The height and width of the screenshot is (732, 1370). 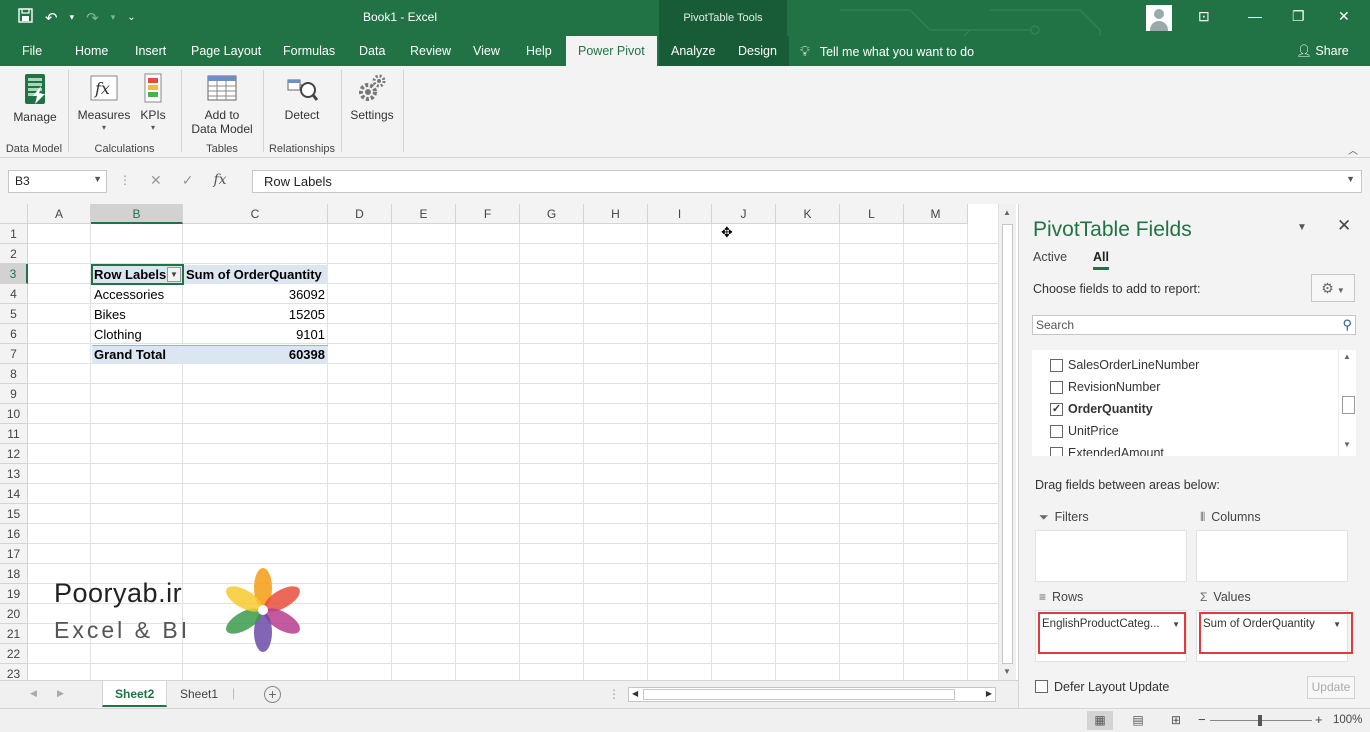 What do you see at coordinates (1331, 687) in the screenshot?
I see `update-button: Update` at bounding box center [1331, 687].